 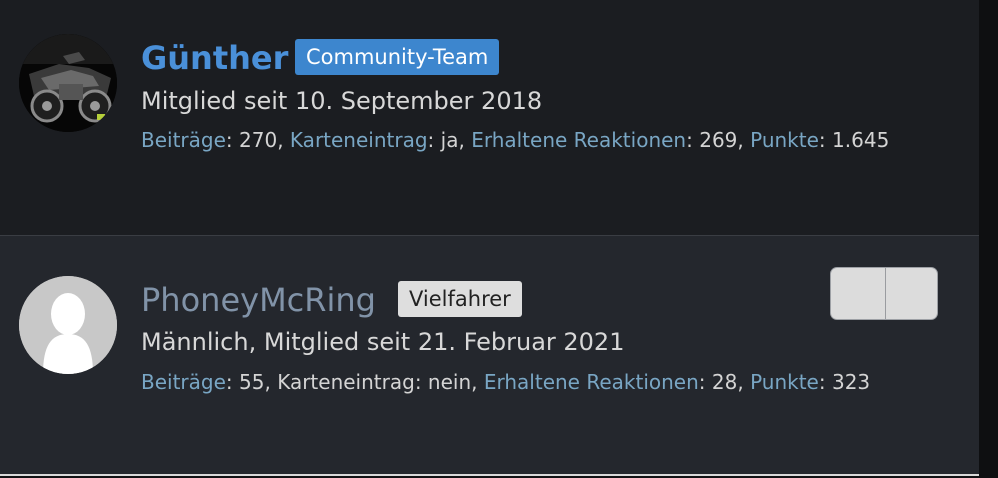 What do you see at coordinates (346, 382) in the screenshot?
I see `map-entry-label: Karteneintrag` at bounding box center [346, 382].